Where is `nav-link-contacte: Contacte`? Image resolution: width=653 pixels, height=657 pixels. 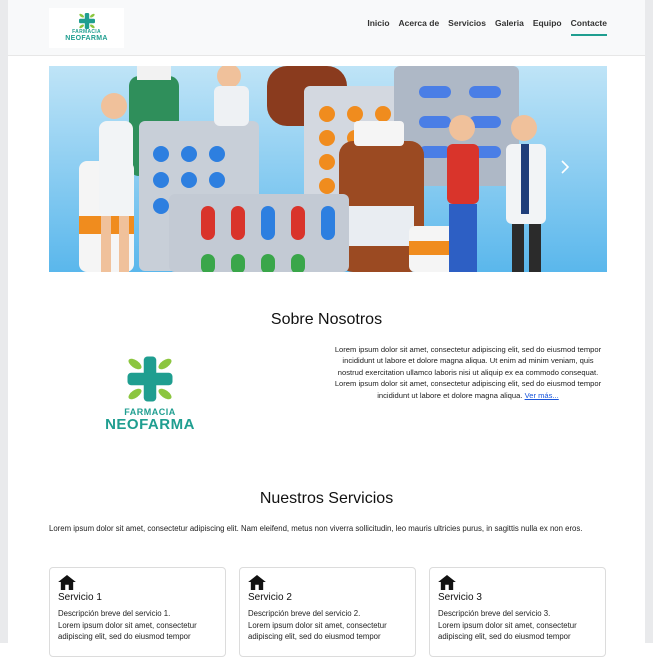 nav-link-contacte: Contacte is located at coordinates (588, 27).